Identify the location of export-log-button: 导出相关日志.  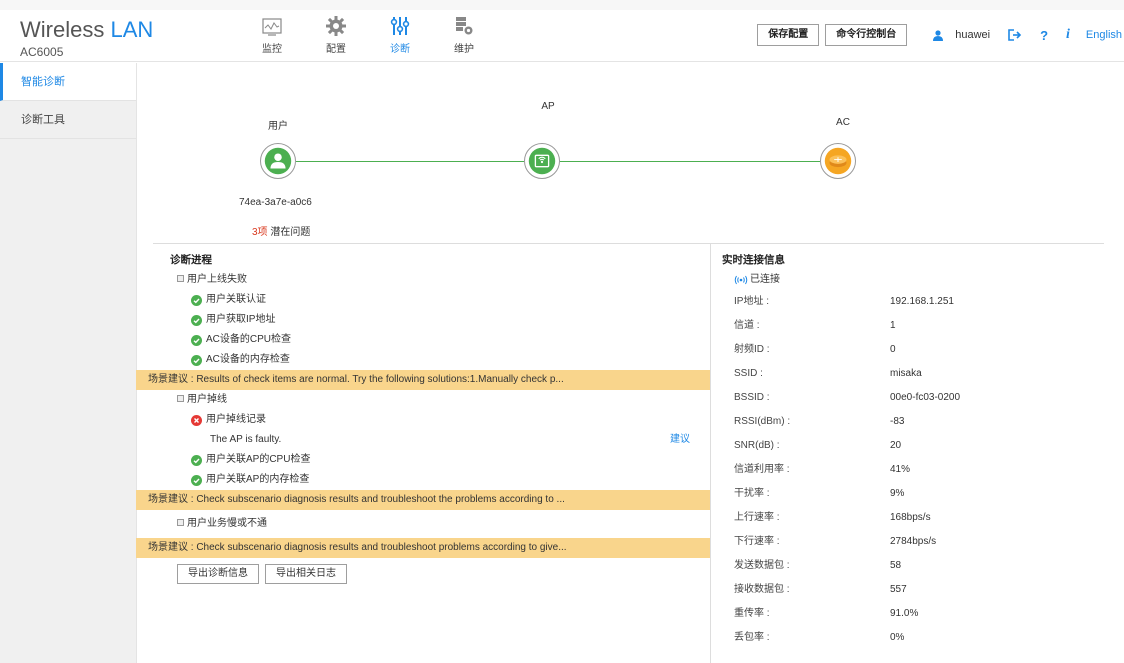
(306, 574).